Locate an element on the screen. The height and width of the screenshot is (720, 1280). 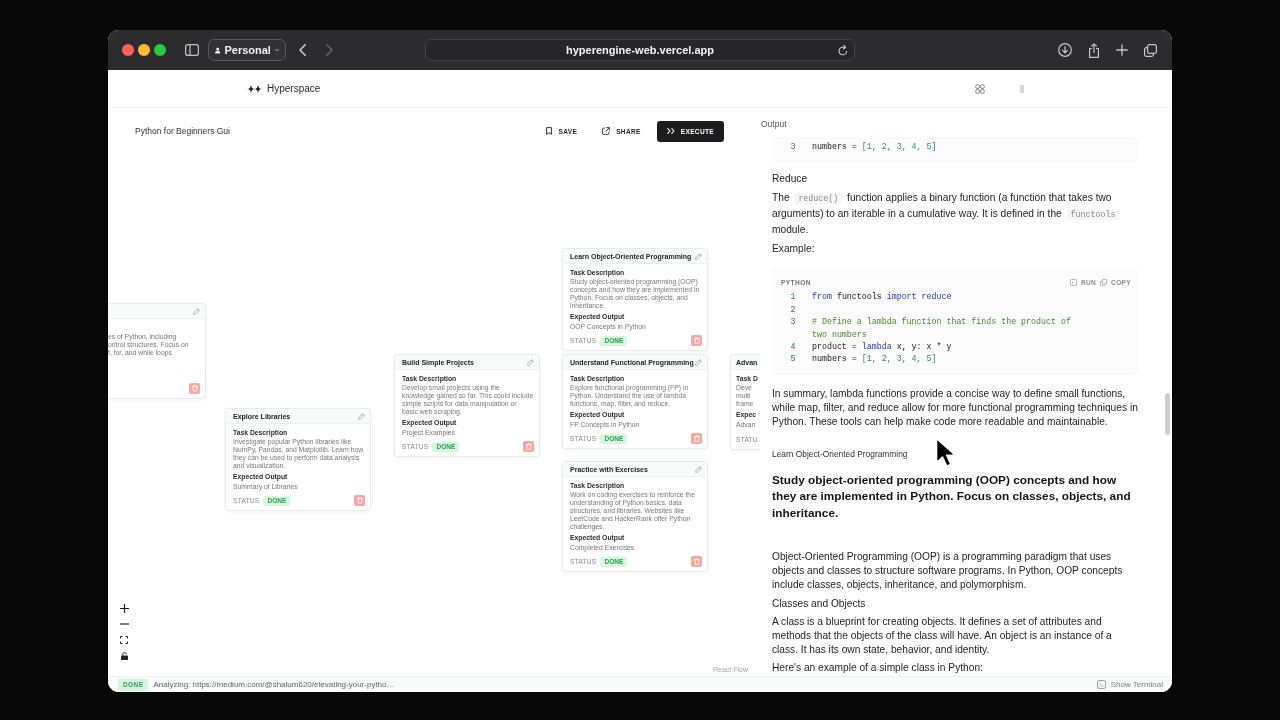
flow-title: Python for Beginners Gui is located at coordinates (182, 131).